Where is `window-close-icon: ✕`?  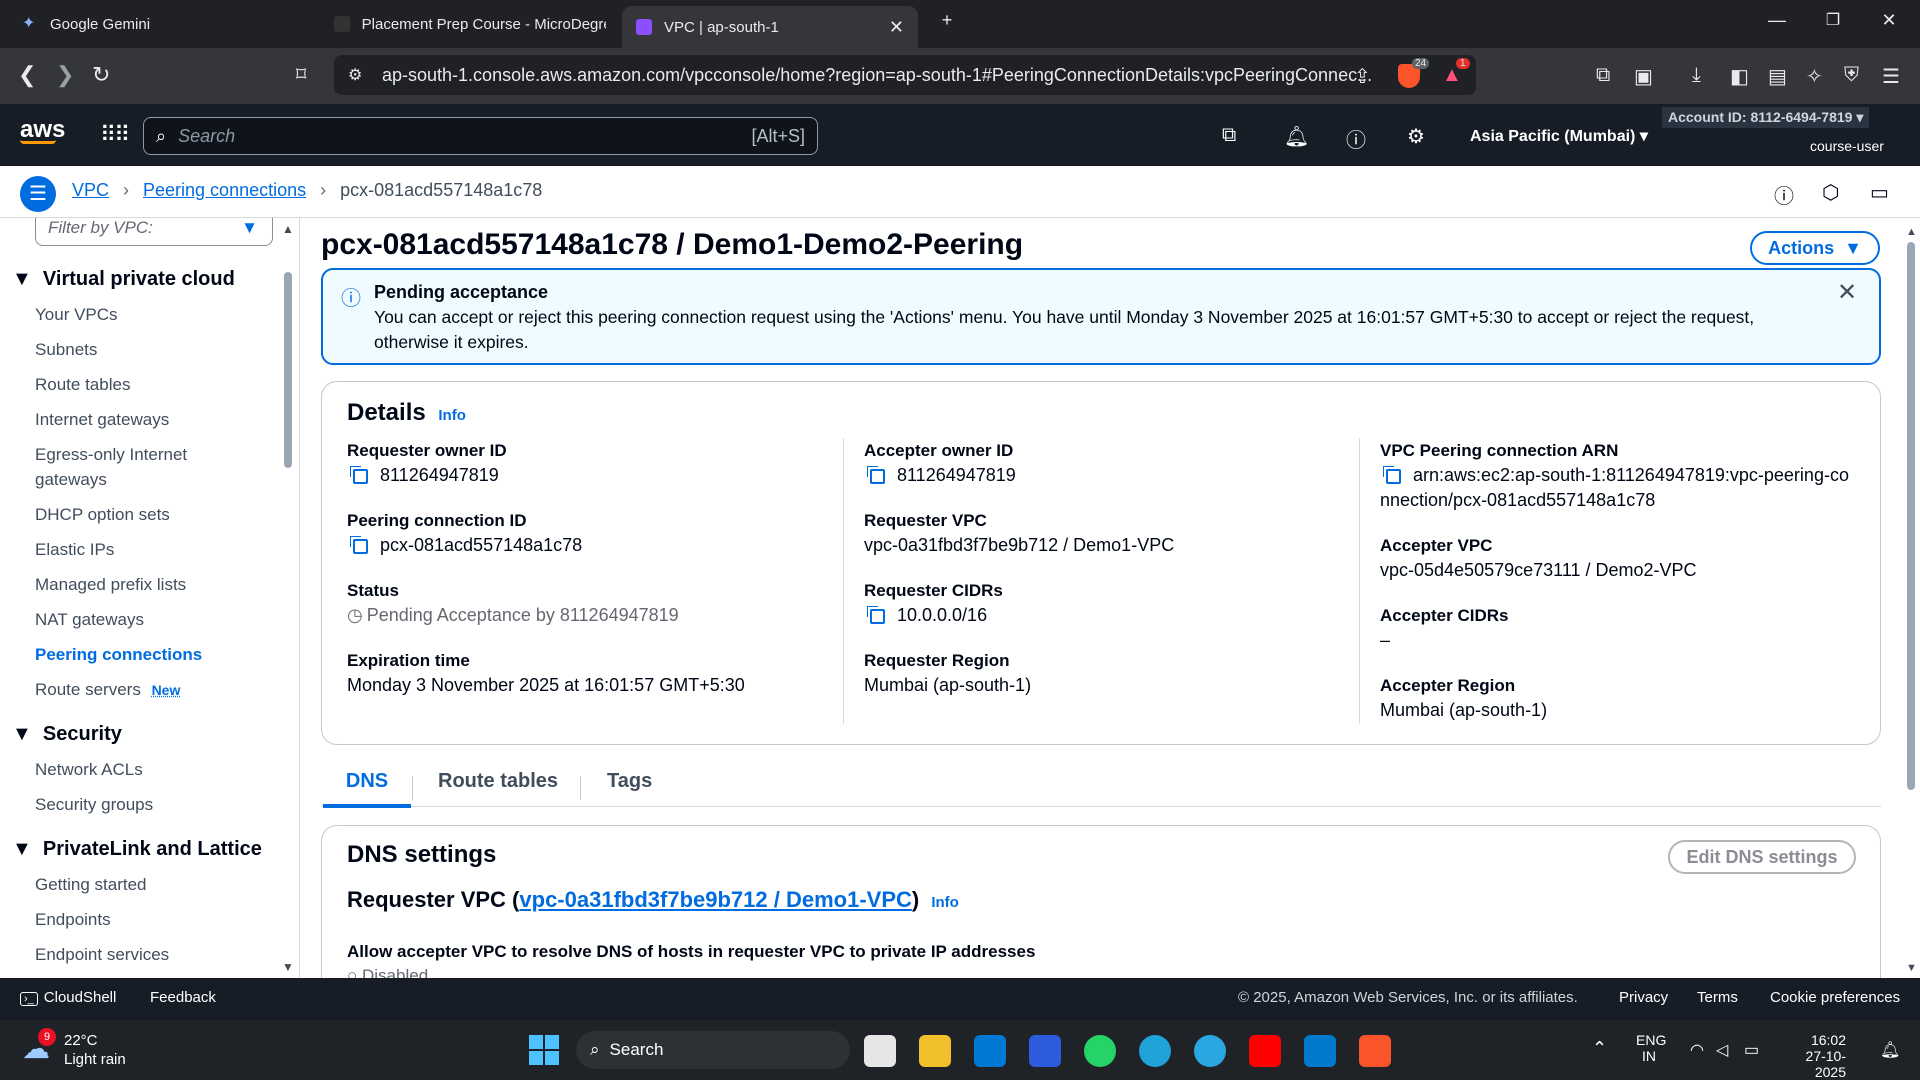
window-close-icon: ✕ is located at coordinates (1889, 20).